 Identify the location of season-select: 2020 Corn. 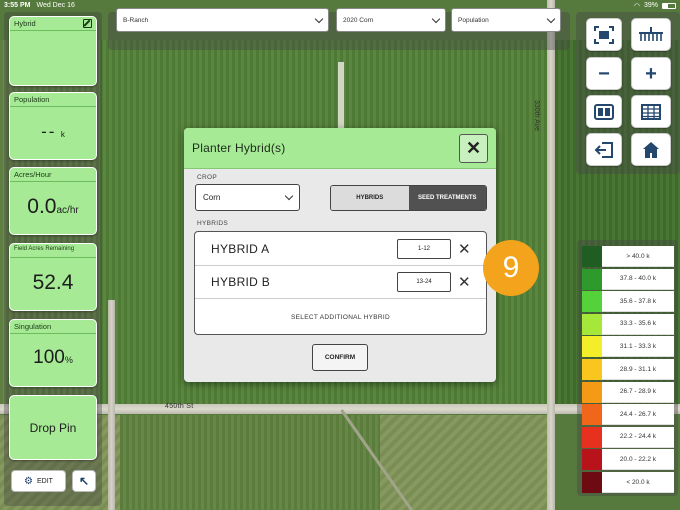
(391, 20).